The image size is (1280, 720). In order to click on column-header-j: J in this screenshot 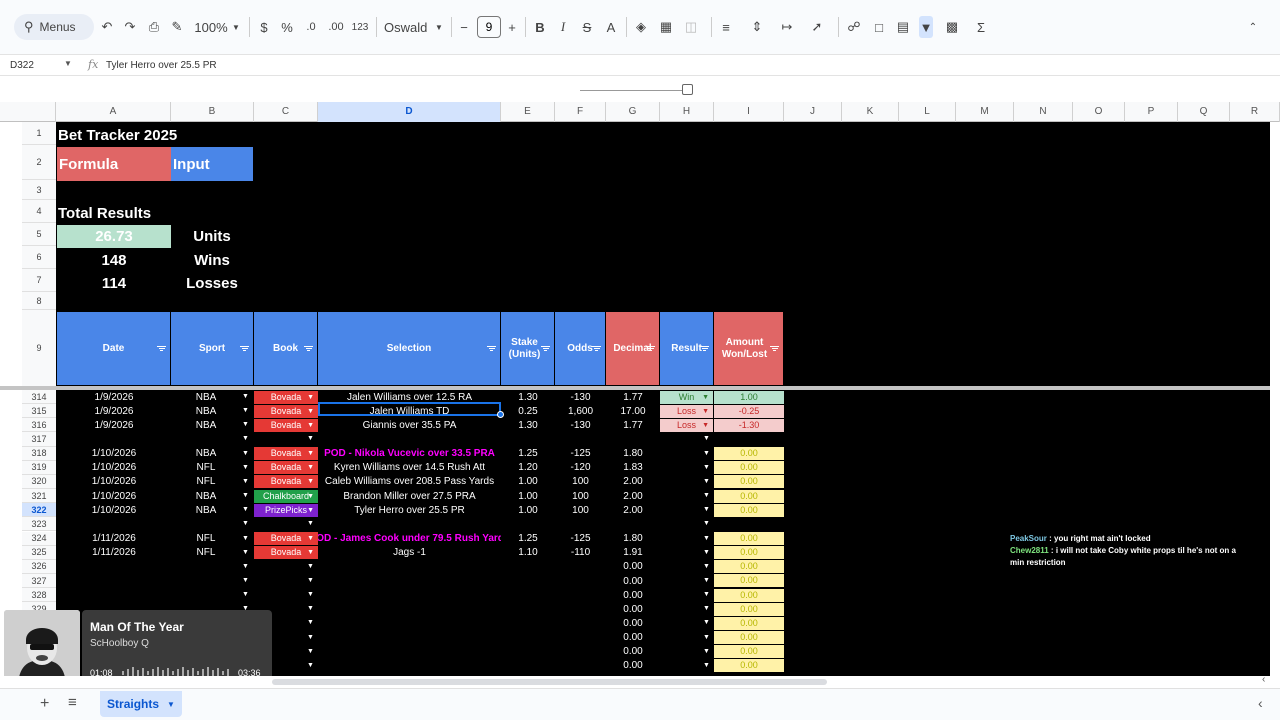, I will do `click(813, 112)`.